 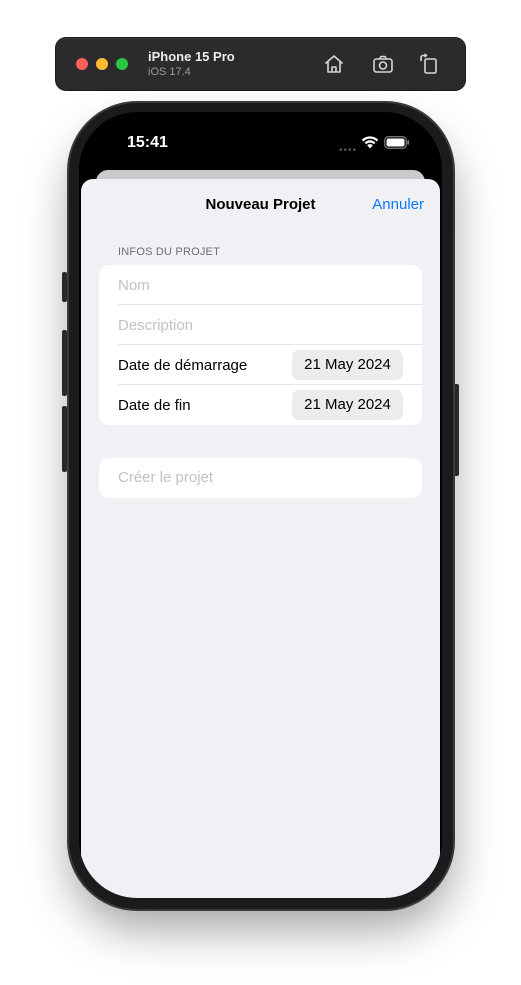 What do you see at coordinates (347, 405) in the screenshot?
I see `end-date-picker: 21 May 2024` at bounding box center [347, 405].